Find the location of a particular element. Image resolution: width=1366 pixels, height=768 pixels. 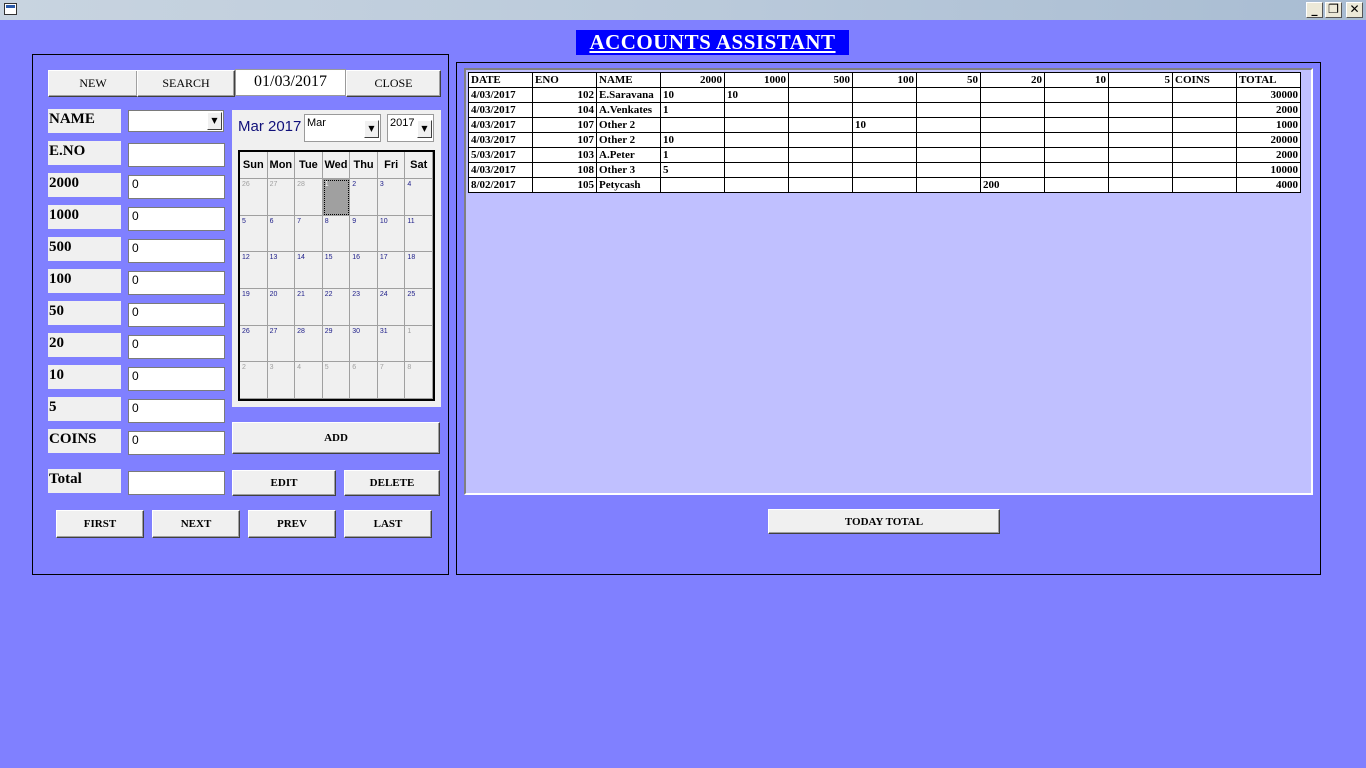

calendar-day-cell: 18 is located at coordinates (419, 270).